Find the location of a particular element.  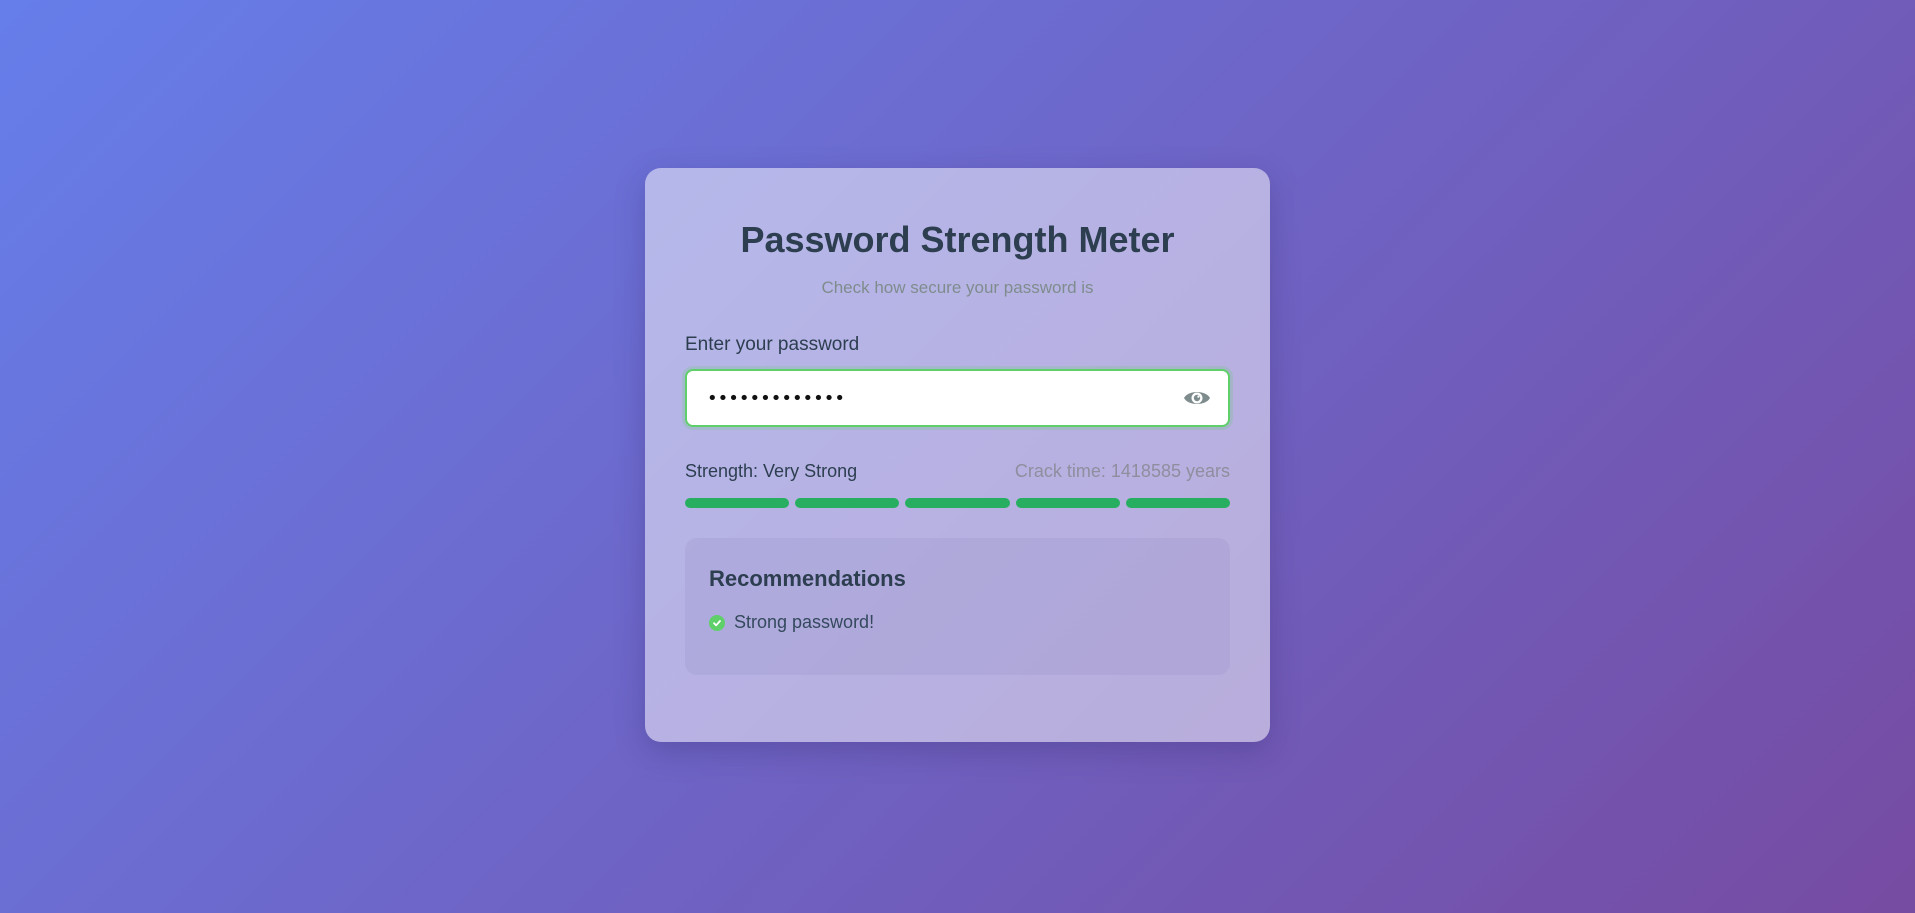

eye-icon is located at coordinates (1197, 398).